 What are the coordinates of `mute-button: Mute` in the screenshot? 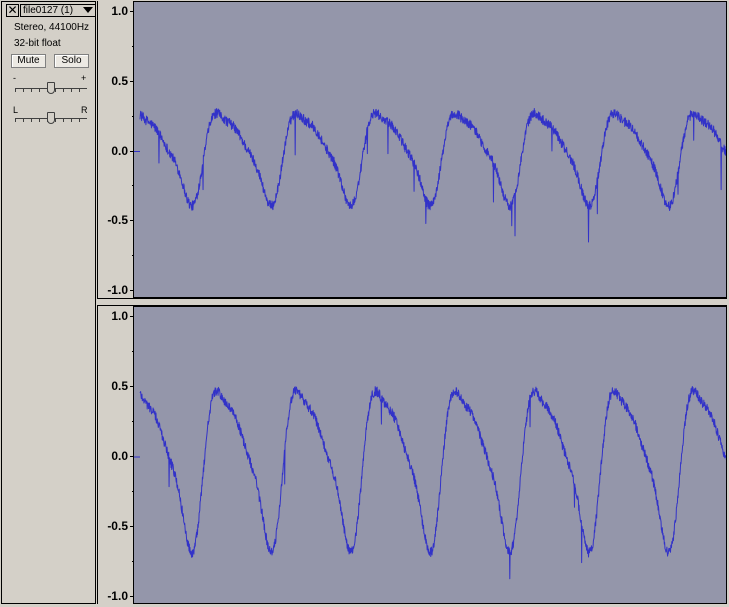 It's located at (28, 61).